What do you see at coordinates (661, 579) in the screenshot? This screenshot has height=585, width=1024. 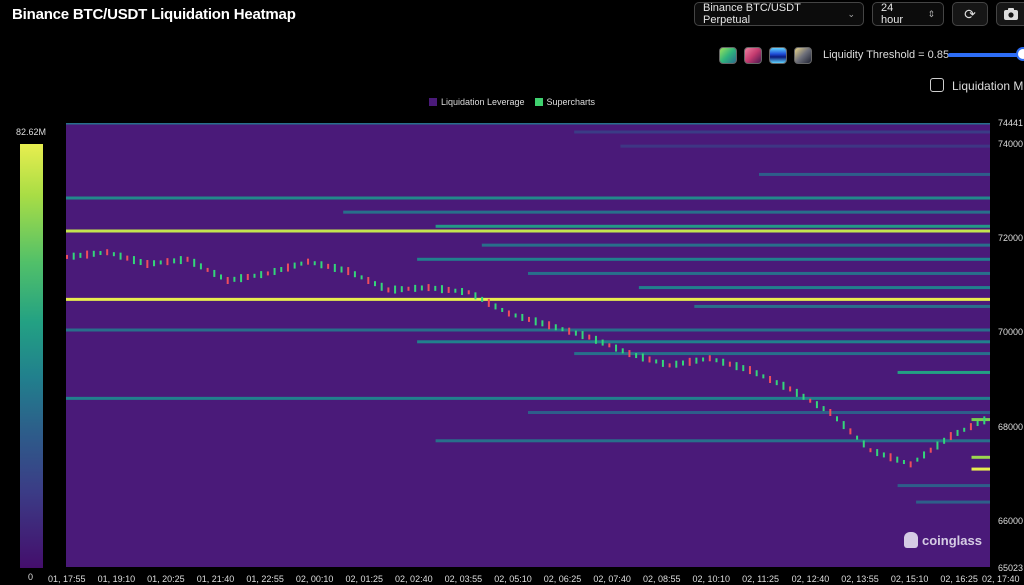 I see `x-tick-label: 02, 08:55` at bounding box center [661, 579].